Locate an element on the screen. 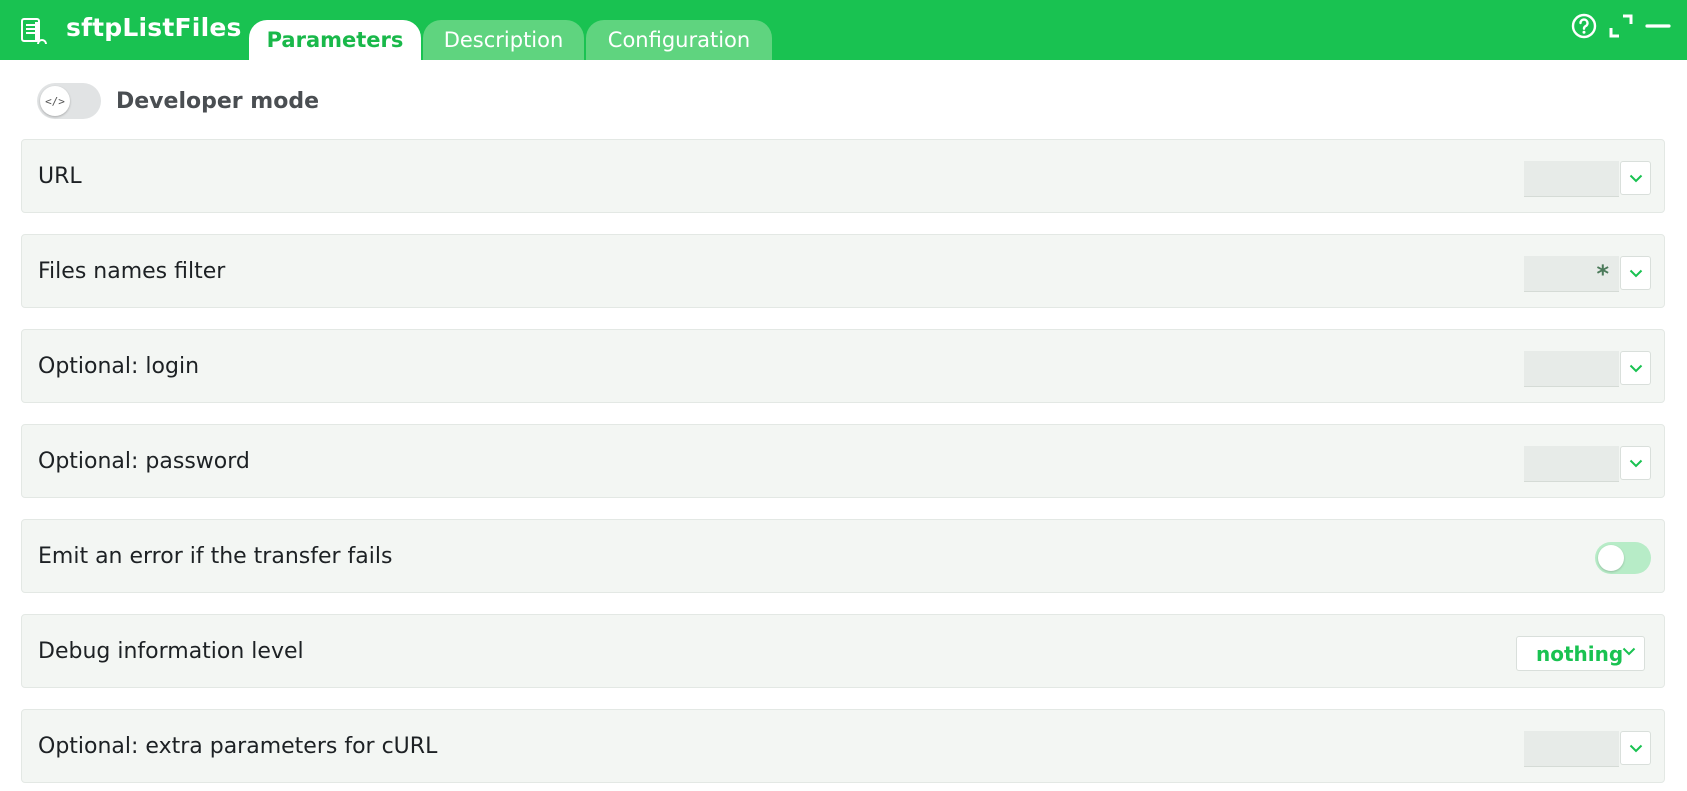 The width and height of the screenshot is (1687, 791). tab-label: Configuration is located at coordinates (679, 40).